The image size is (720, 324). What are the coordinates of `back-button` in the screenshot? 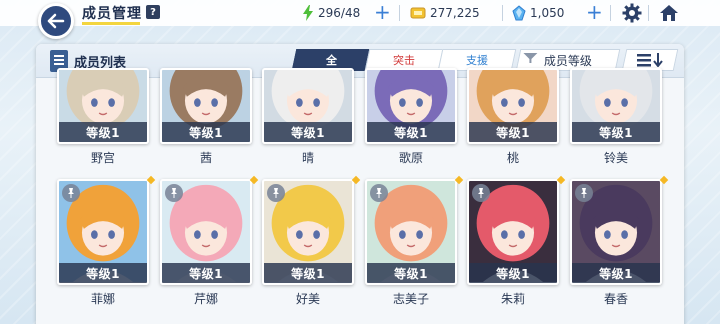 It's located at (56, 21).